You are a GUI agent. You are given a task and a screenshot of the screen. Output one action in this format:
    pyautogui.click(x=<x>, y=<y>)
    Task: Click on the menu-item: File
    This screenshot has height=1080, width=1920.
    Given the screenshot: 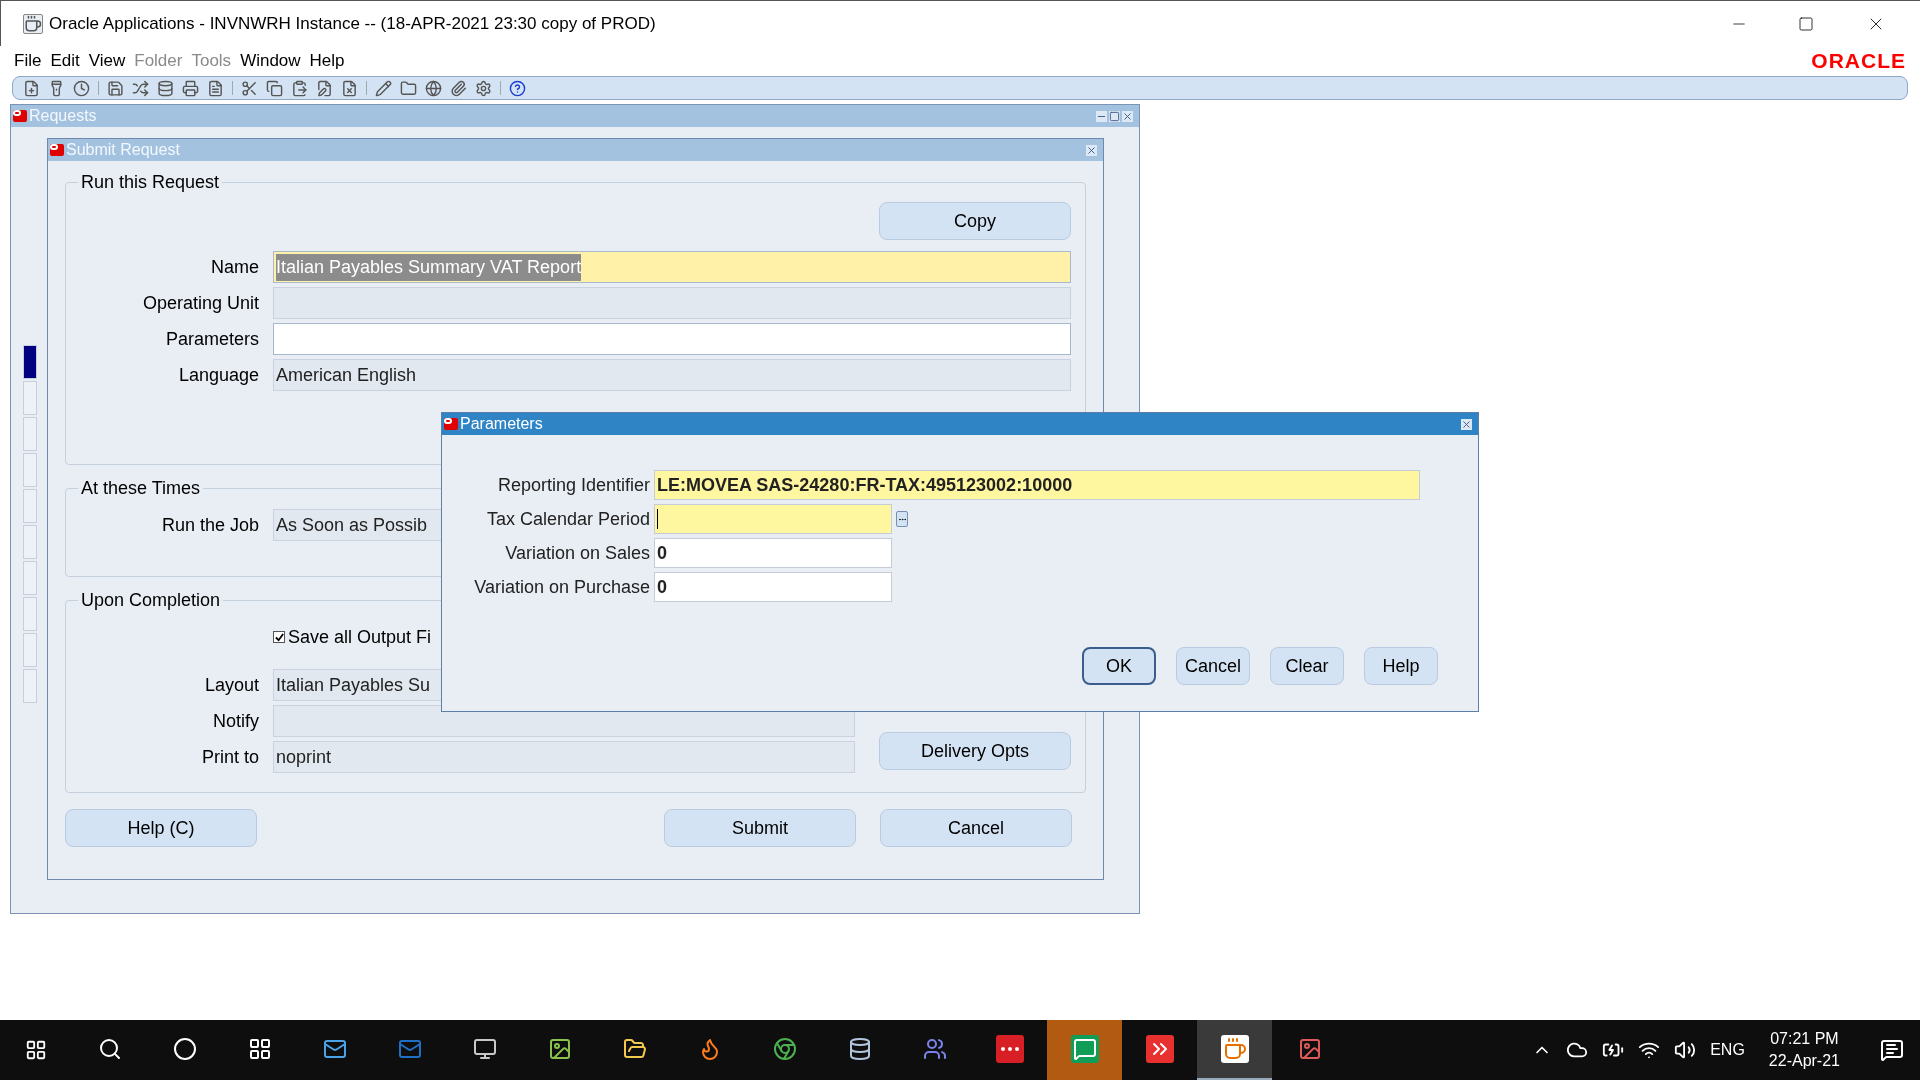 What is the action you would take?
    pyautogui.click(x=28, y=61)
    